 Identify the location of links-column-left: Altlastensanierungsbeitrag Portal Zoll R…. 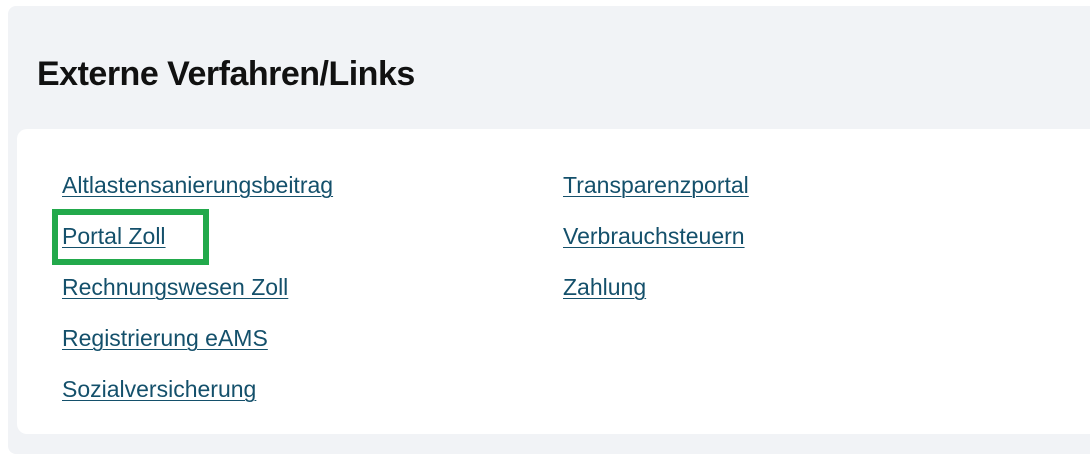
(197, 292).